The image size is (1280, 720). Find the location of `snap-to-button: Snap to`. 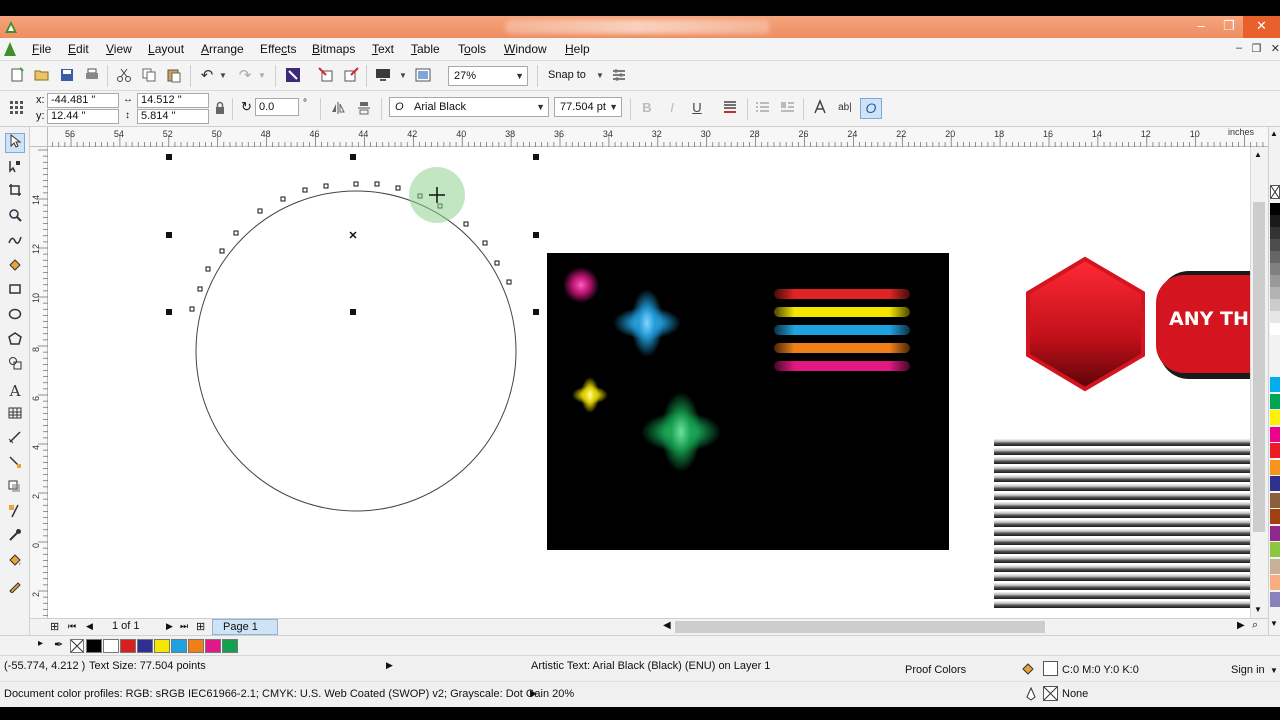

snap-to-button: Snap to is located at coordinates (567, 75).